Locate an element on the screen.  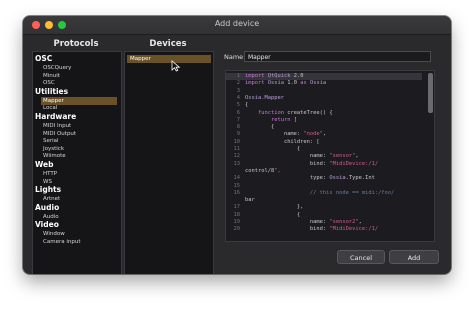
code-text: Ossia.Mapper is located at coordinates (264, 97).